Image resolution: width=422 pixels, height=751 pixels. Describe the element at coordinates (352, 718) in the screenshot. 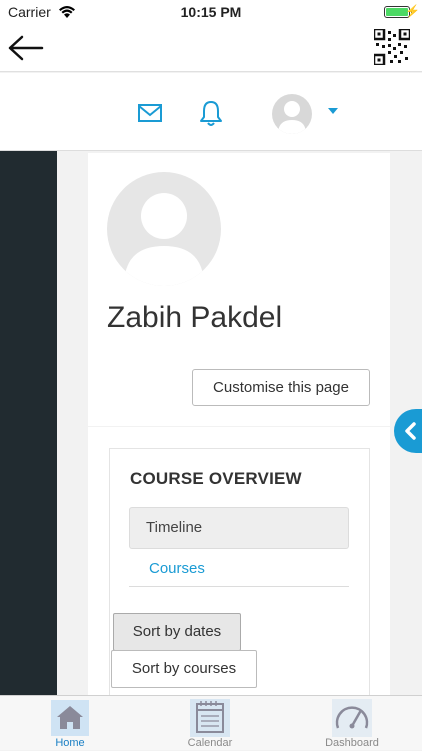

I see `dashboard-icon` at that location.